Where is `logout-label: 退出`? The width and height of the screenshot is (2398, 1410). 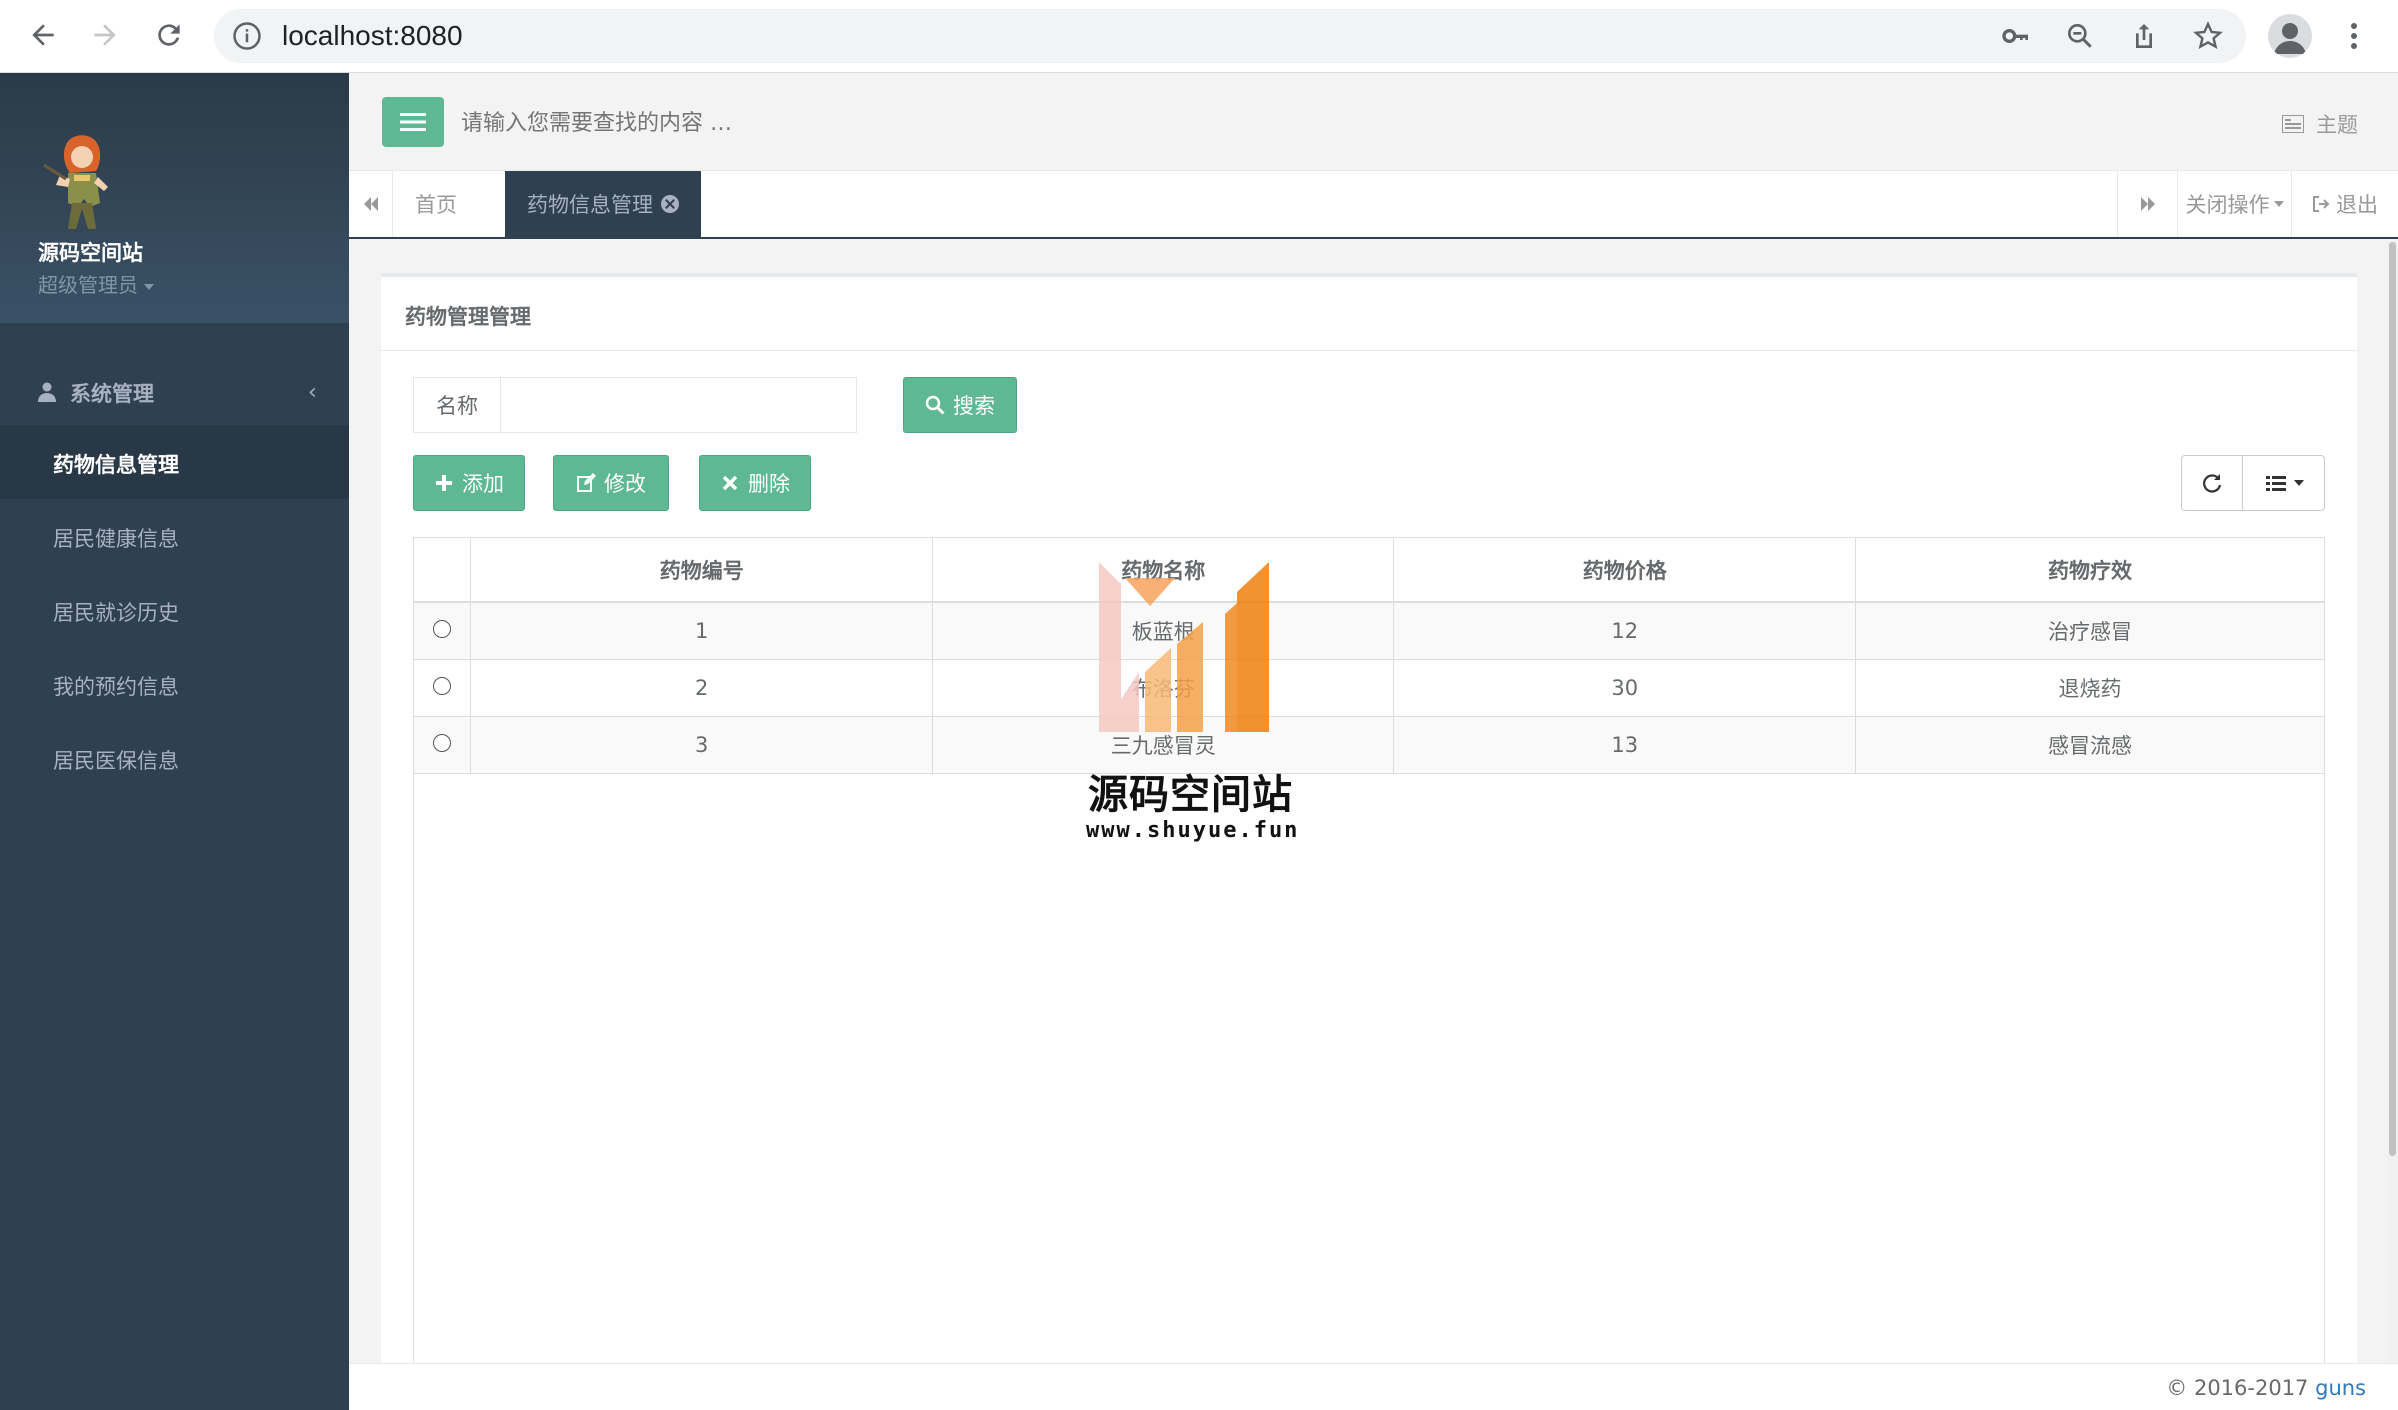
logout-label: 退出 is located at coordinates (2357, 205).